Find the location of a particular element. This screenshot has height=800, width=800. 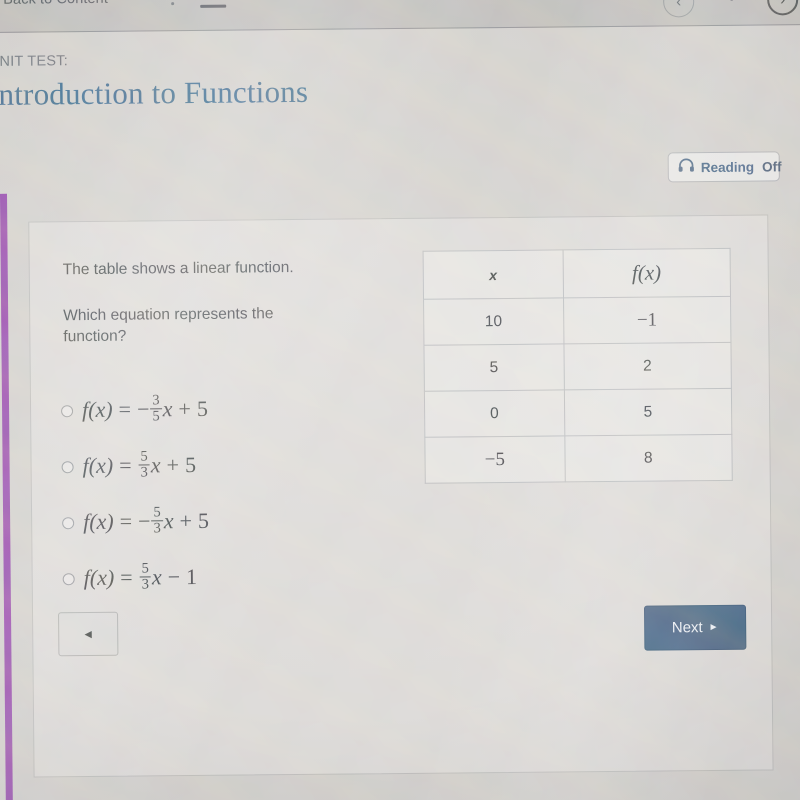

option-c-fraction: 5 3 is located at coordinates (157, 519).